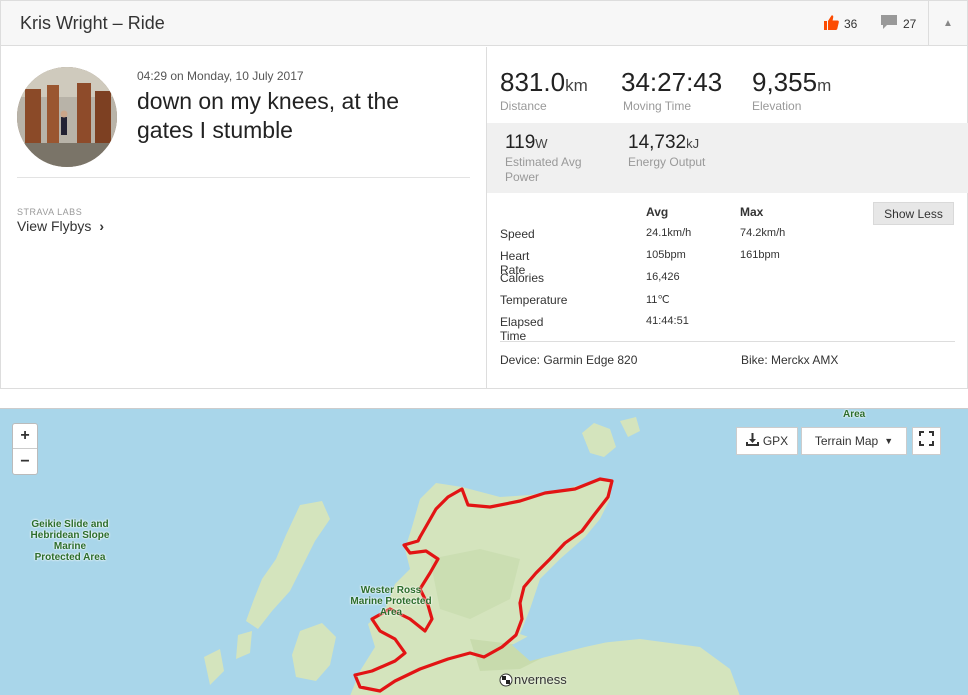 The width and height of the screenshot is (968, 695). What do you see at coordinates (889, 23) in the screenshot?
I see `comment-icon` at bounding box center [889, 23].